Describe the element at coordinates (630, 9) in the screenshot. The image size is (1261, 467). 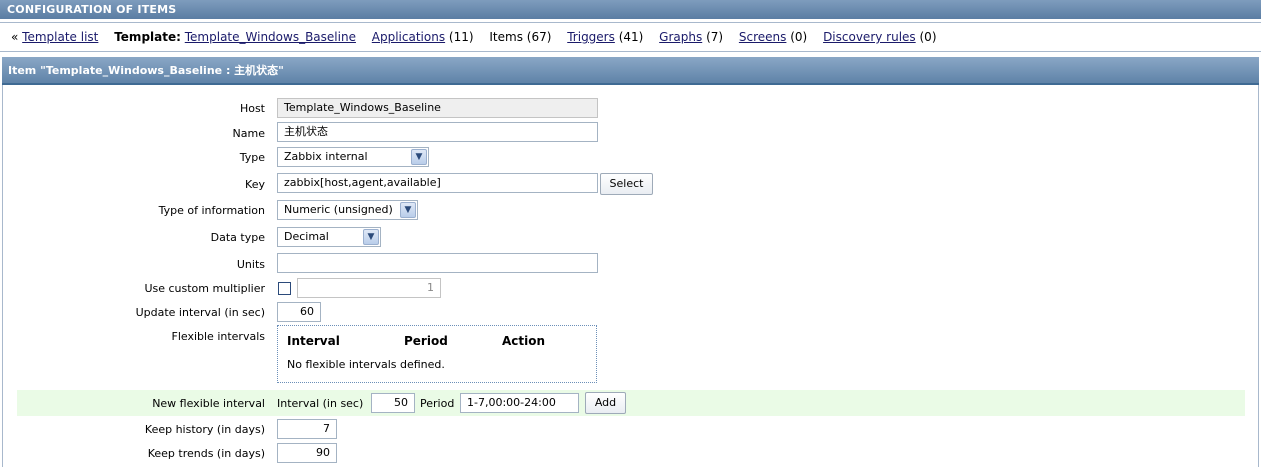
I see `page-header: CONFIGURATION OF ITEMS` at that location.